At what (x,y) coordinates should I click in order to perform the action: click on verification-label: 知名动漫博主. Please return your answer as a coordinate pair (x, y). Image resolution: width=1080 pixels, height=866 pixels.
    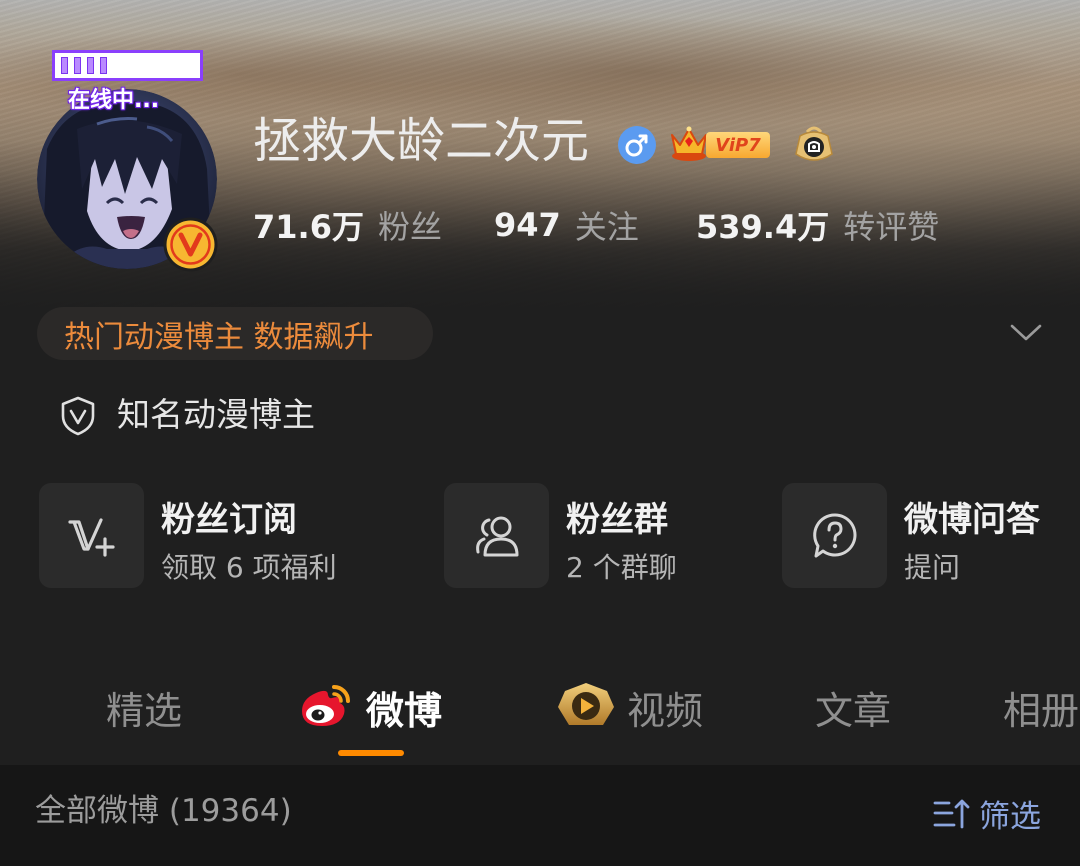
    Looking at the image, I should click on (216, 415).